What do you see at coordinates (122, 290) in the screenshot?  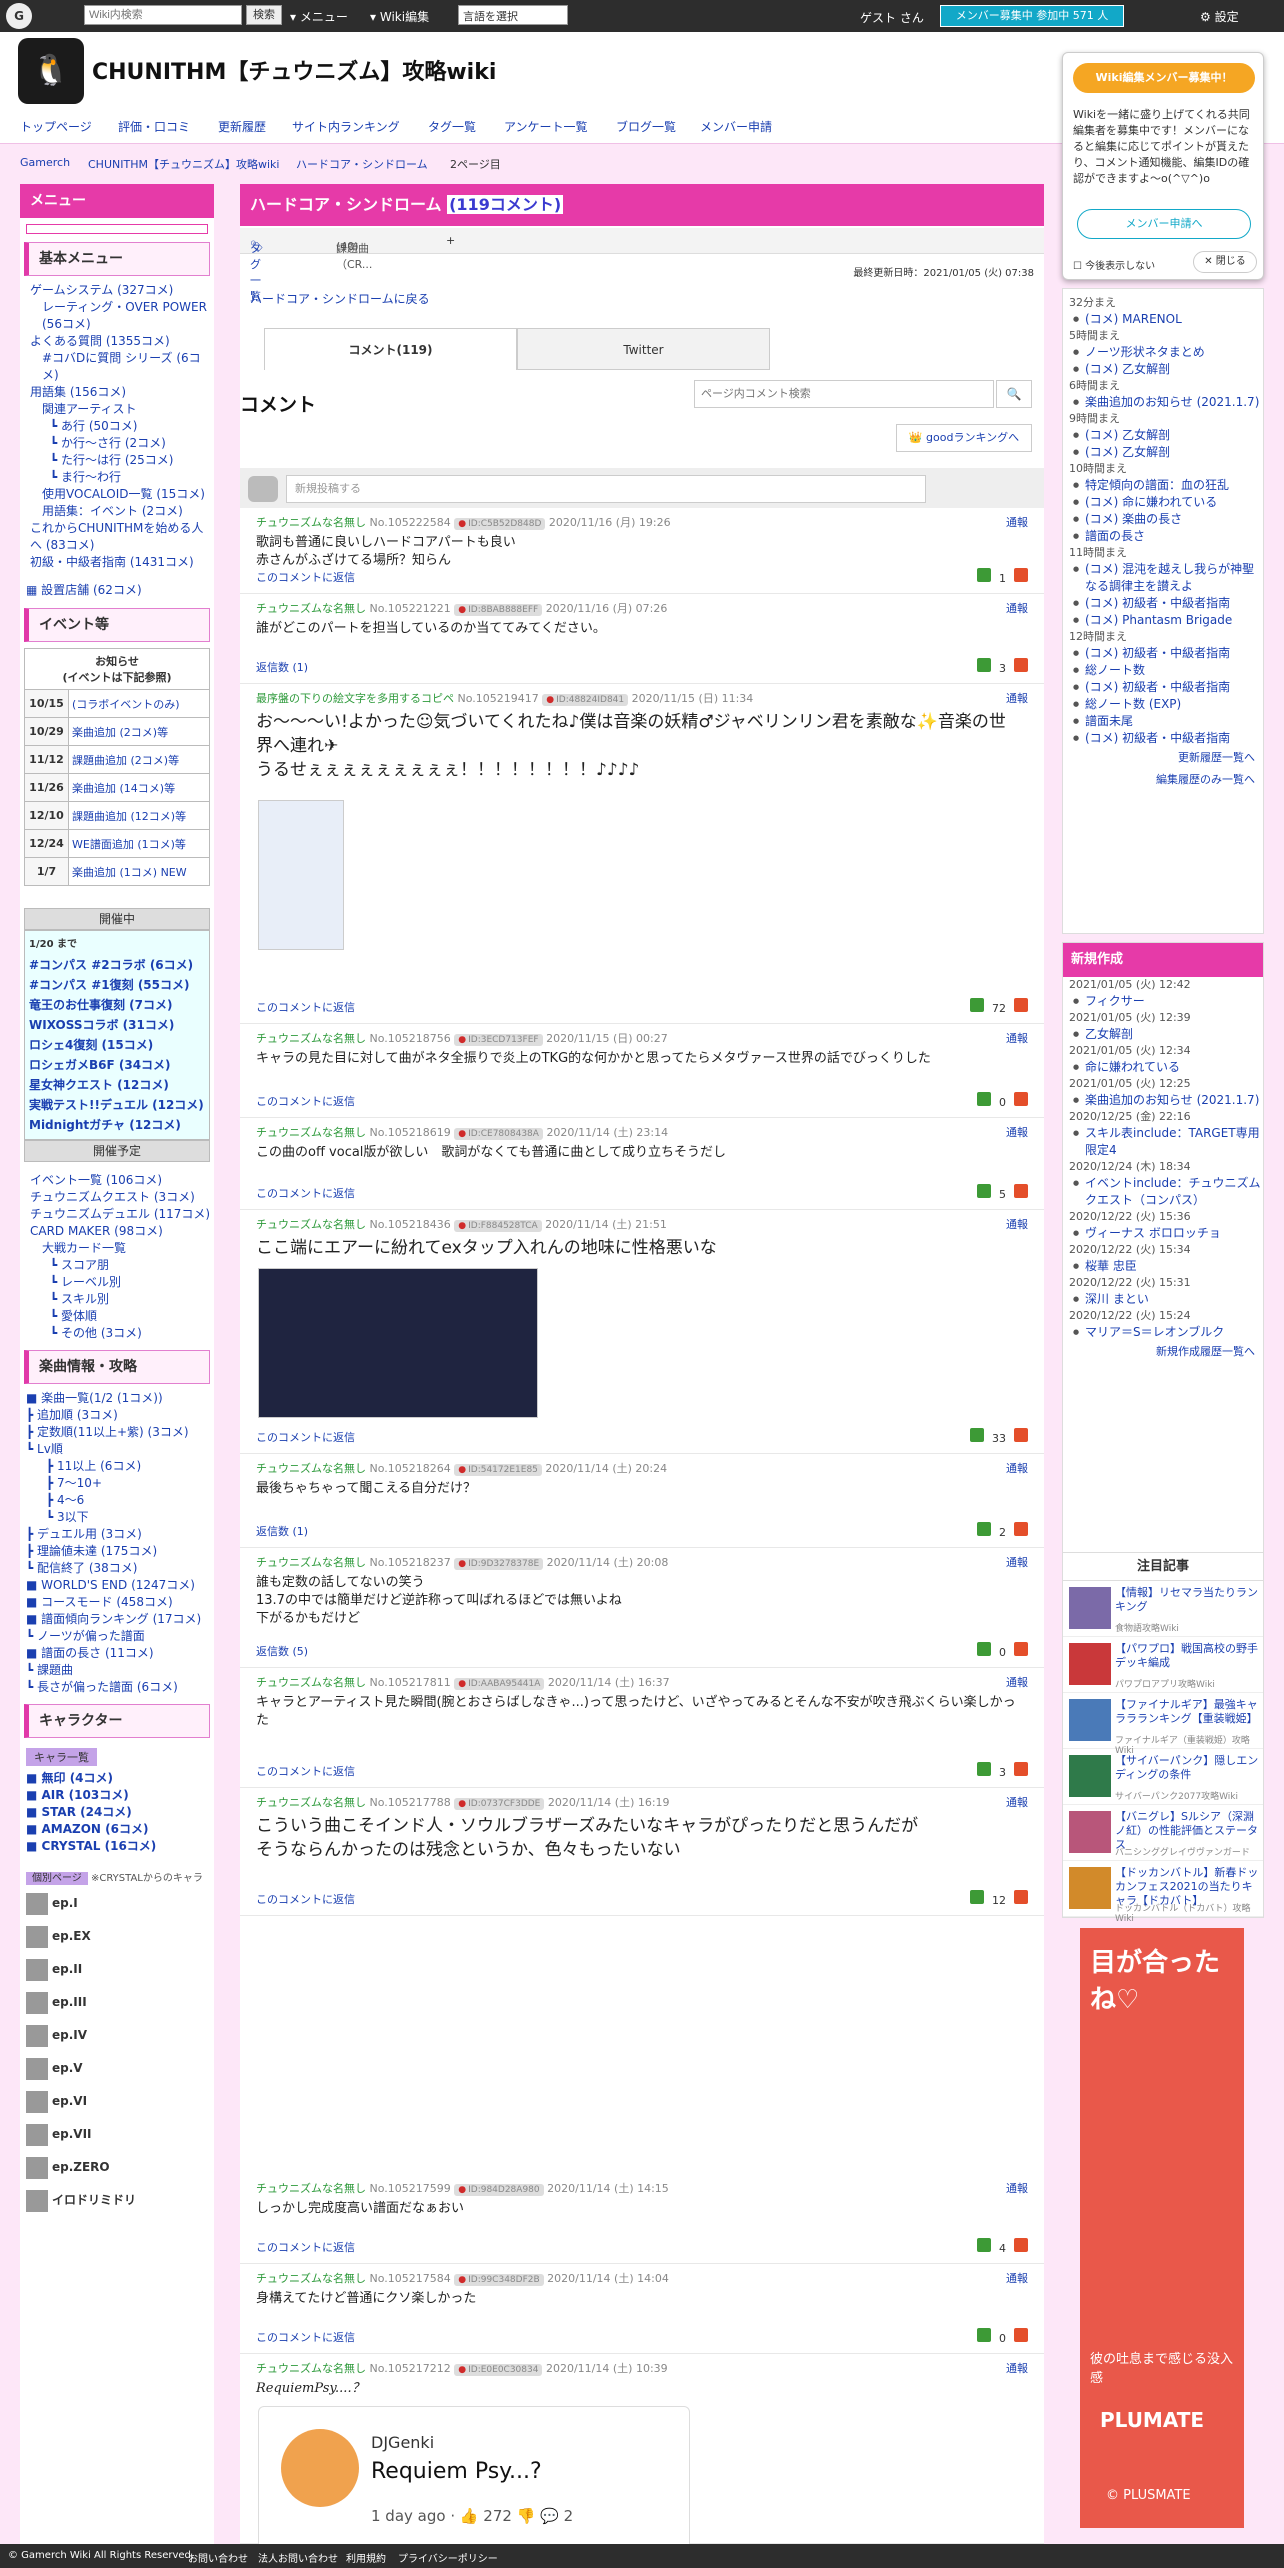 I see `sidebar-item: ゲームシステム (327コメ)` at bounding box center [122, 290].